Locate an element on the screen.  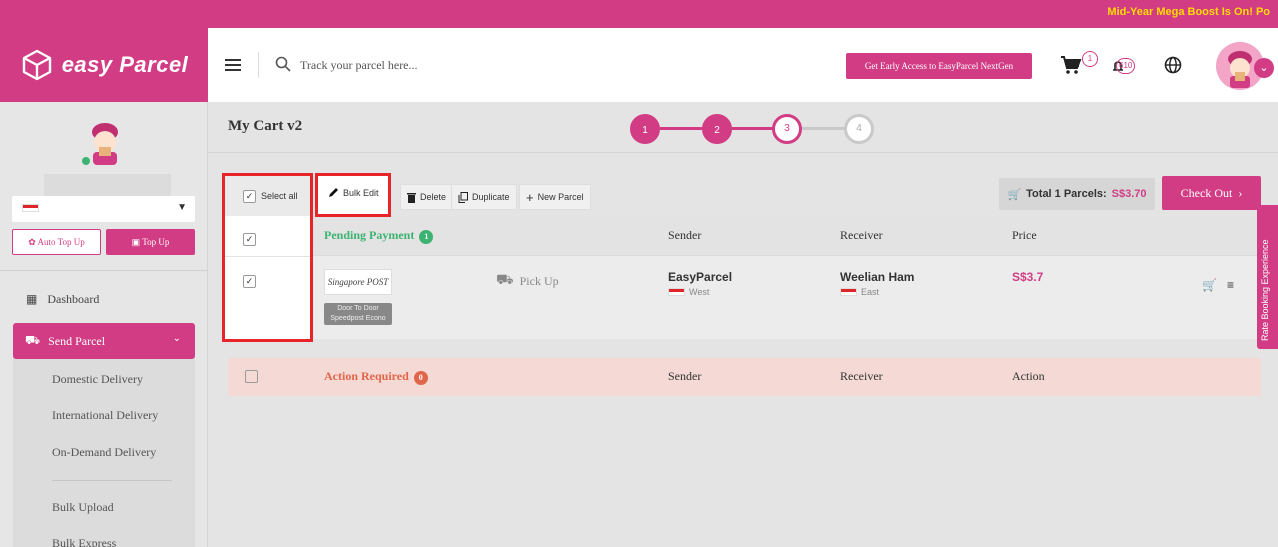
col-receiver: Receiver is located at coordinates (861, 235).